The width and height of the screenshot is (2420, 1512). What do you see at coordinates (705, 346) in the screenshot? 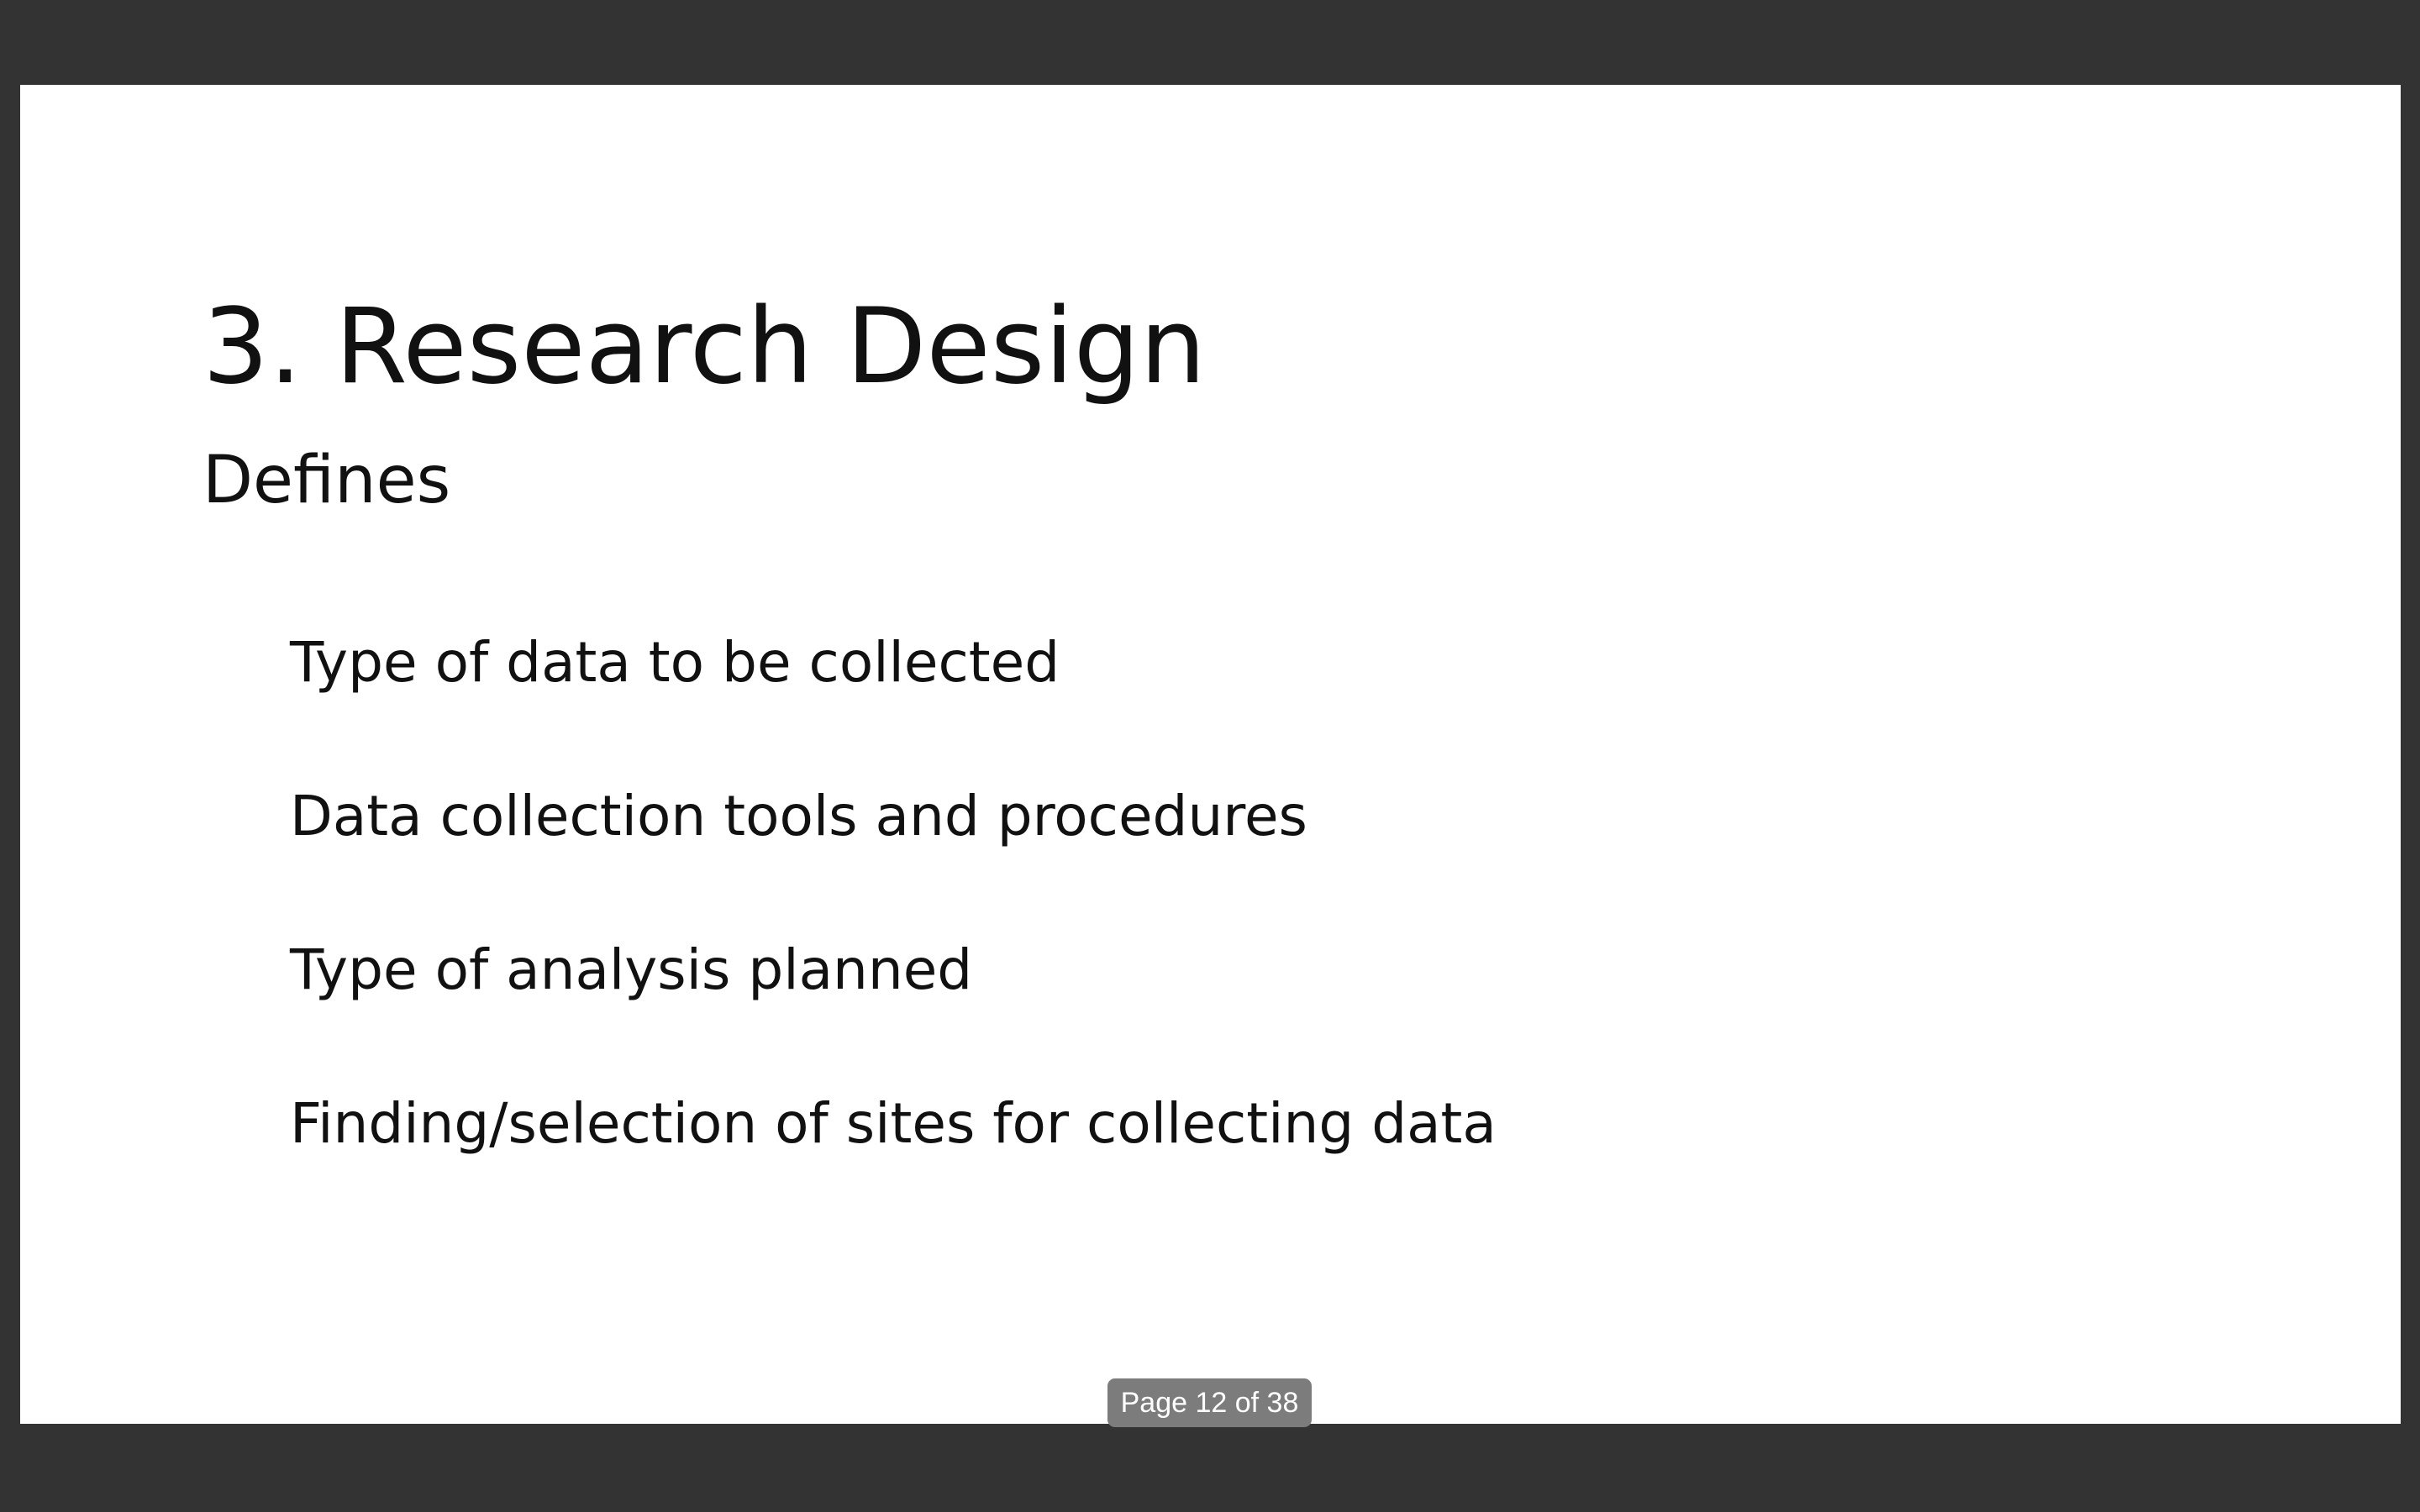
I see `slide-title: 3. Research Design` at bounding box center [705, 346].